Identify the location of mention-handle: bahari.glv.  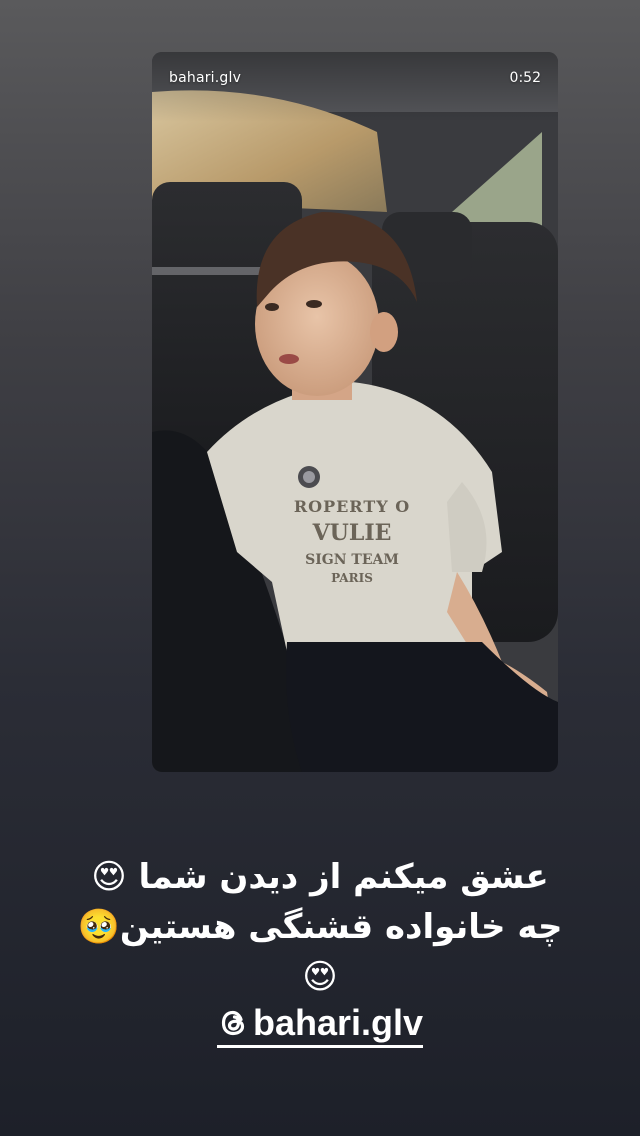
(338, 1023).